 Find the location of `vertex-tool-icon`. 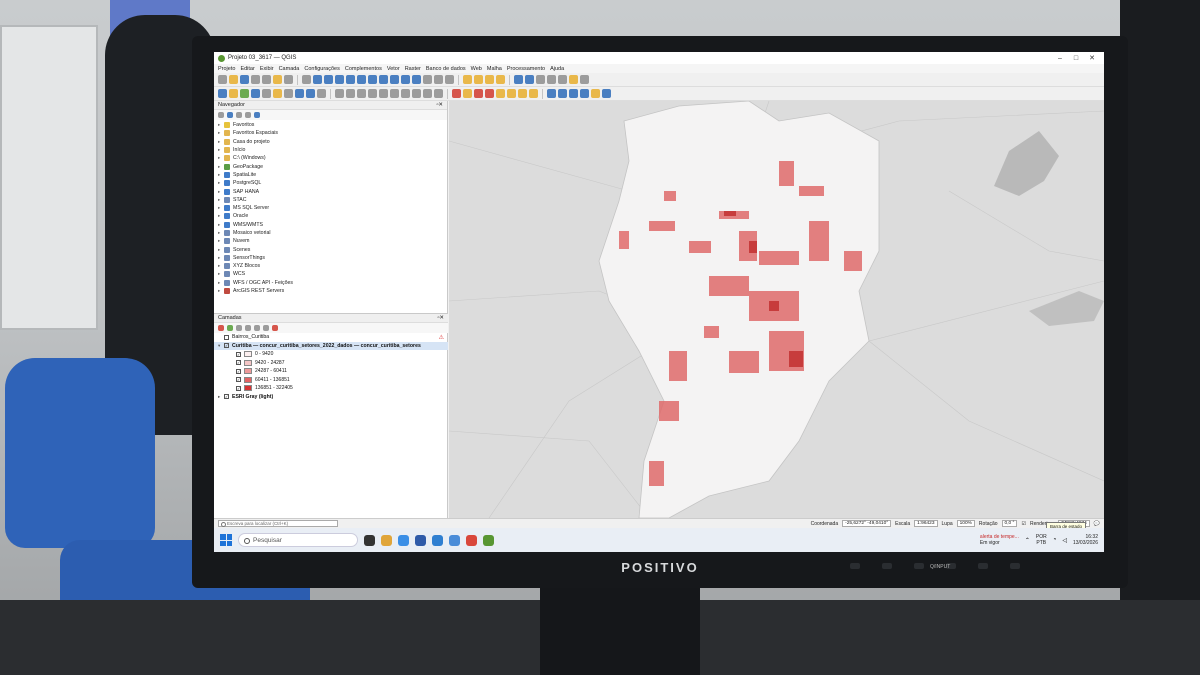

vertex-tool-icon is located at coordinates (372, 93).